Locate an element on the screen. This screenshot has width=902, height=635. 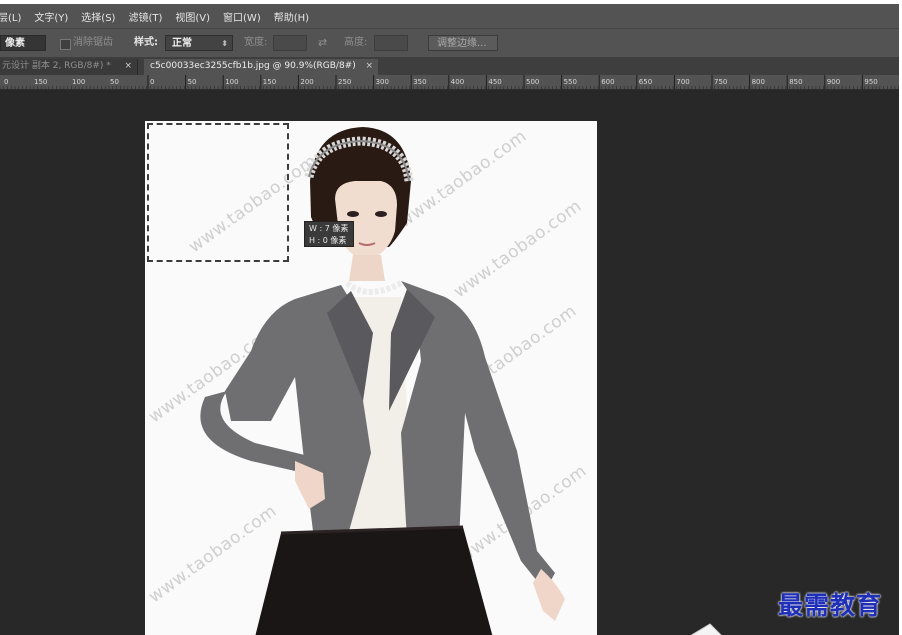
feather-input: 像素 is located at coordinates (23, 43).